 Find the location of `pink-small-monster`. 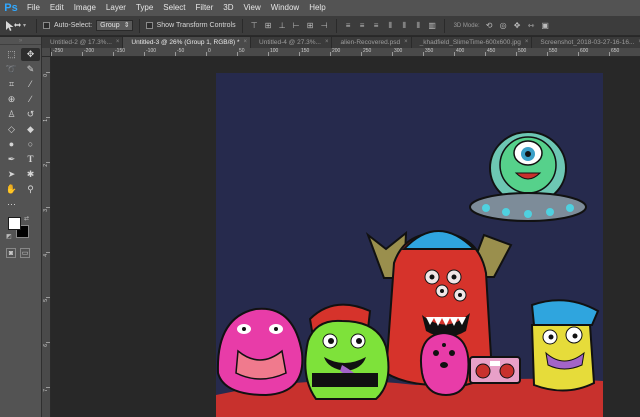

pink-small-monster is located at coordinates (445, 364).